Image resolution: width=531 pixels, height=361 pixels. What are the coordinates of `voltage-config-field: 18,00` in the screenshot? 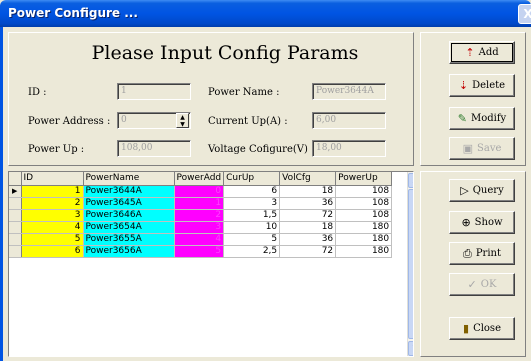 It's located at (349, 148).